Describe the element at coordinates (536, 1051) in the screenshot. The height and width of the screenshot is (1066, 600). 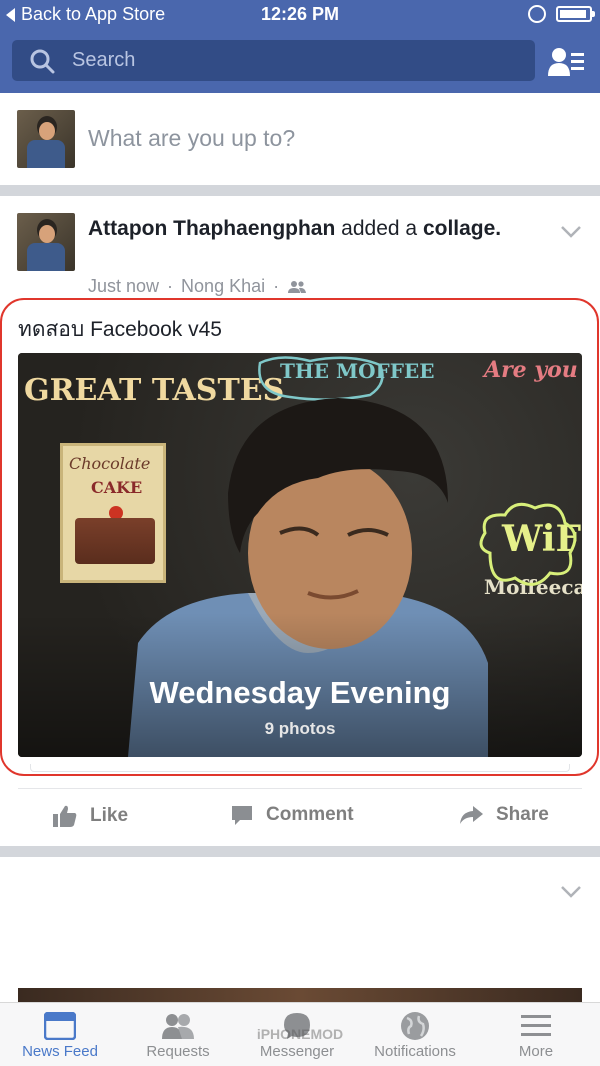
I see `tab-label: More` at that location.